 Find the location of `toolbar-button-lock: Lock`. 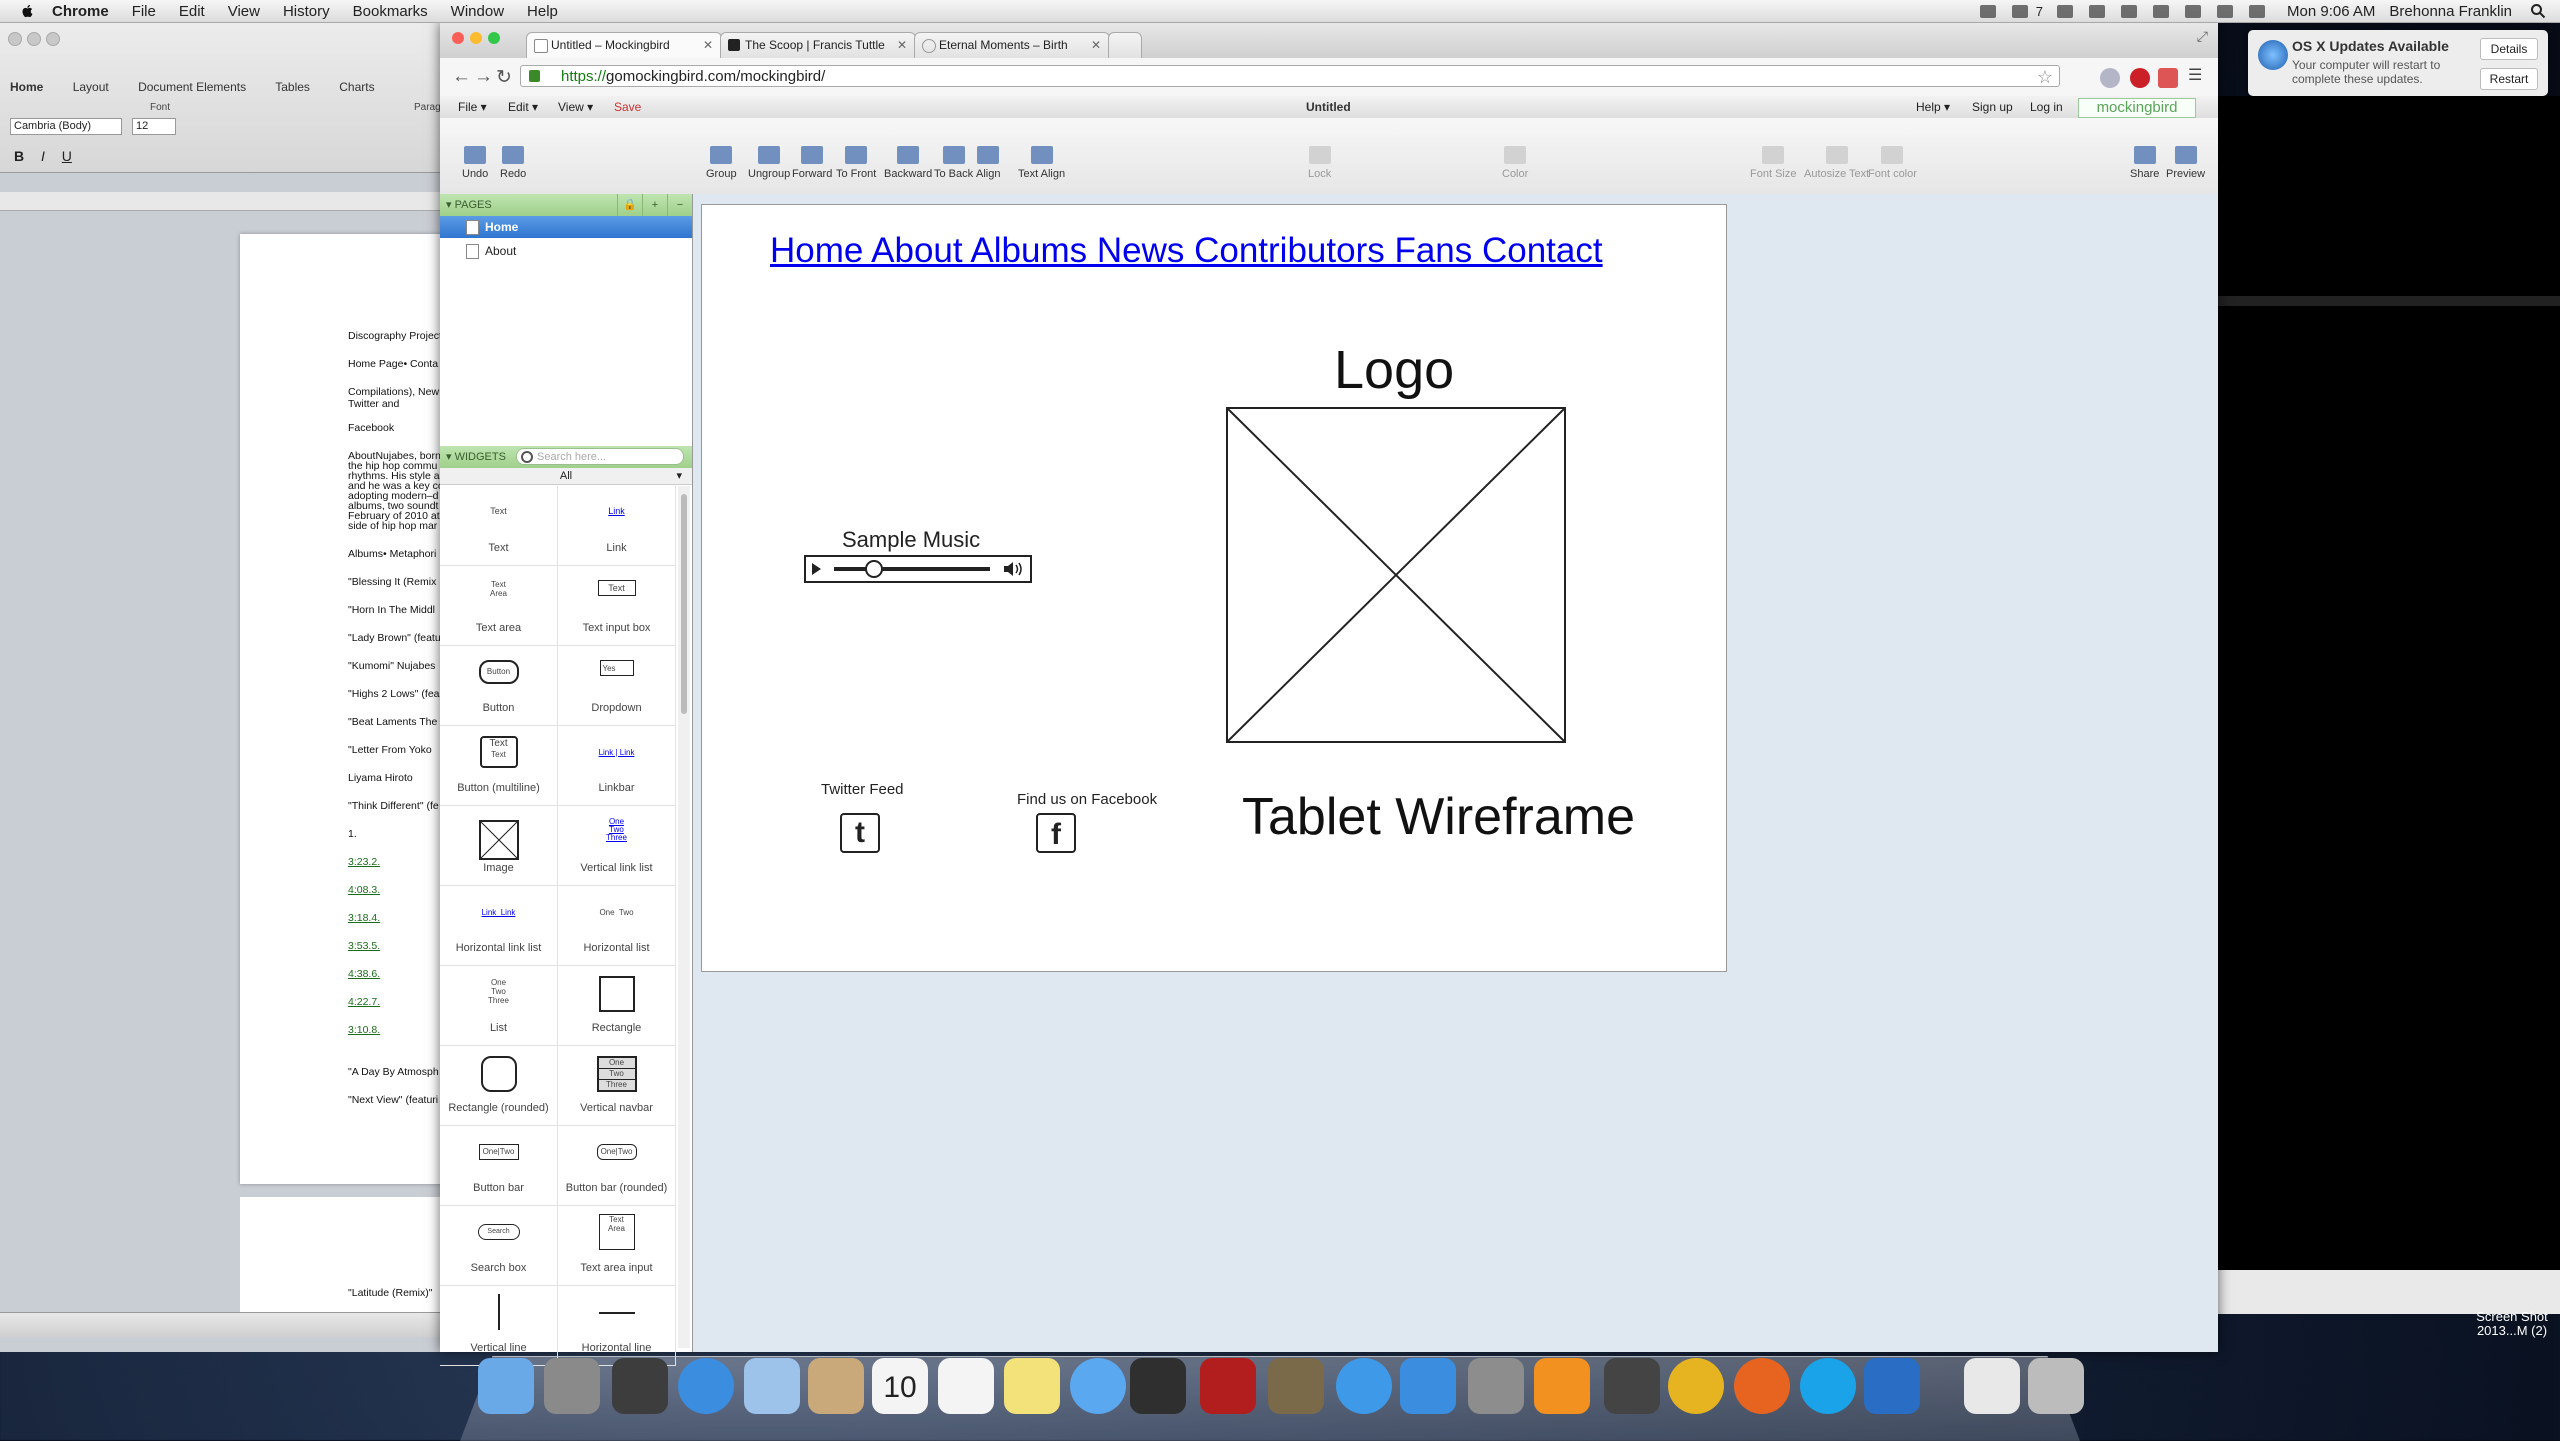

toolbar-button-lock: Lock is located at coordinates (1319, 163).